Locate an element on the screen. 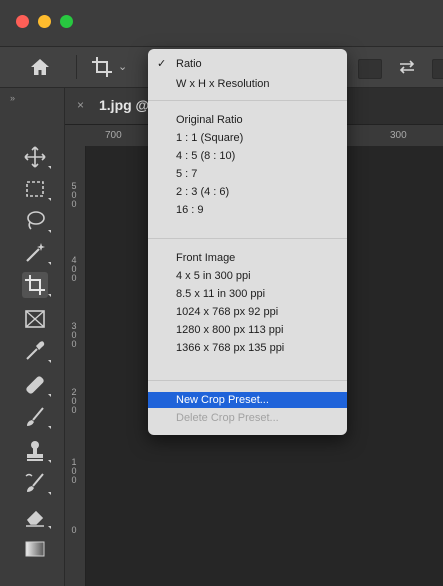 The width and height of the screenshot is (443, 586). vertical-ruler: 5 0 0 4 0 0 3 0 0 2 0 0 1 0 0 0 is located at coordinates (75, 366).